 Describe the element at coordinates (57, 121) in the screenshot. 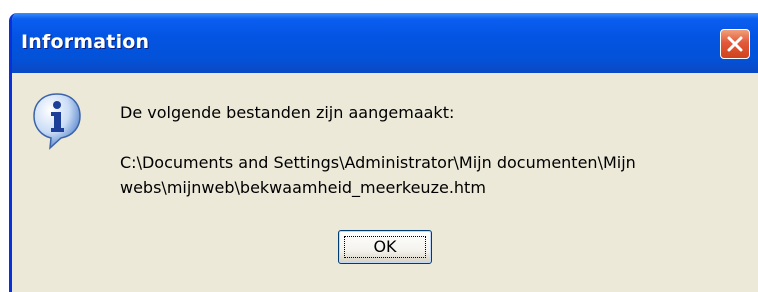

I see `information-icon` at that location.